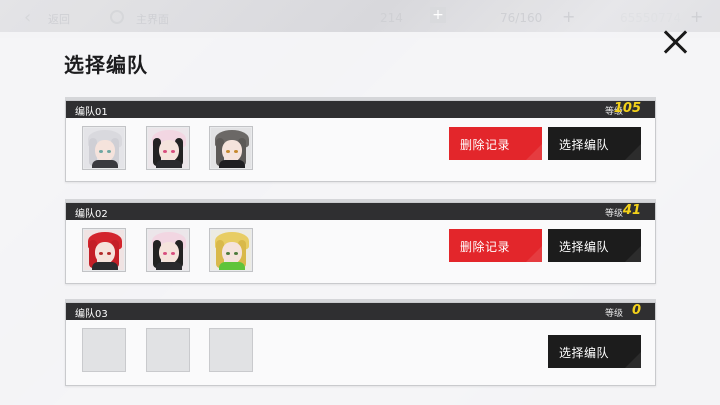 This screenshot has height=405, width=720. Describe the element at coordinates (391, 18) in the screenshot. I see `resource-counter-1: 214` at that location.